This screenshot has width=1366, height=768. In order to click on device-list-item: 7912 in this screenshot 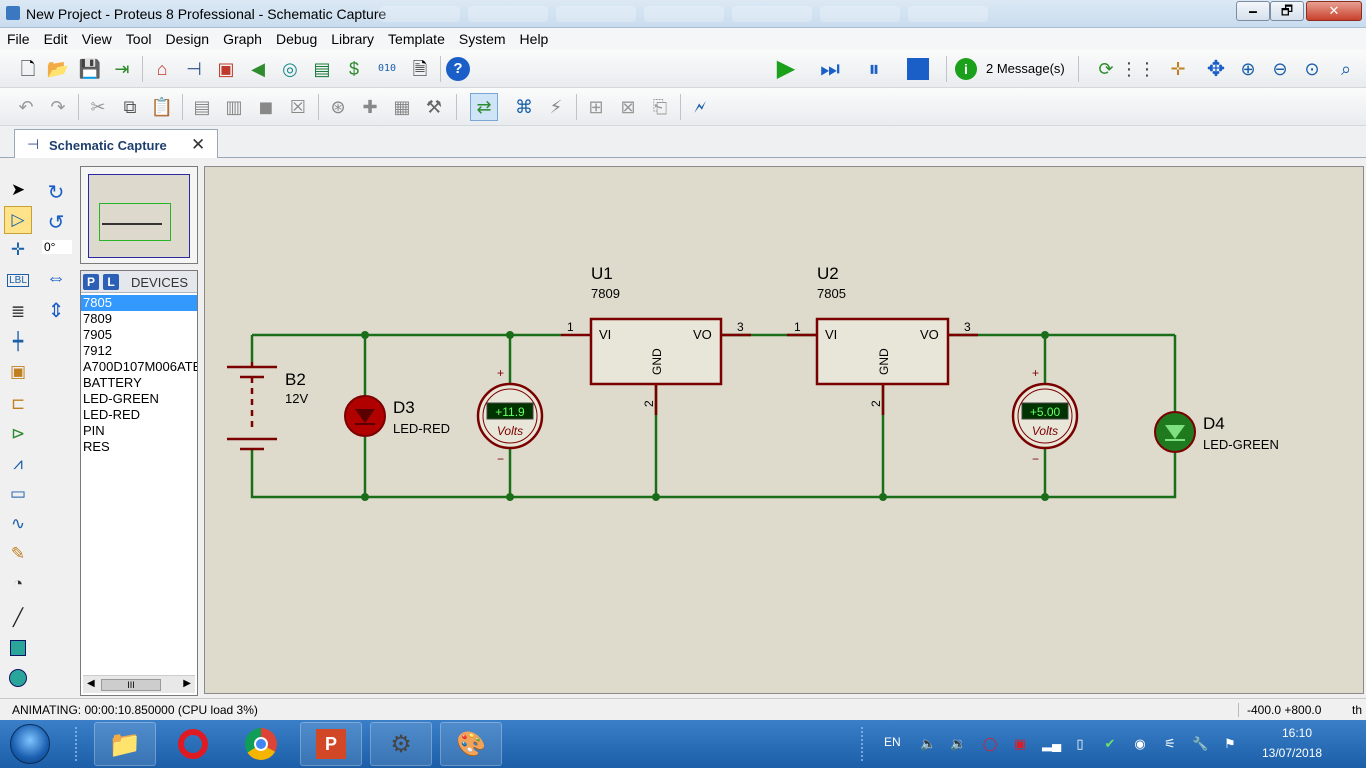, I will do `click(139, 351)`.